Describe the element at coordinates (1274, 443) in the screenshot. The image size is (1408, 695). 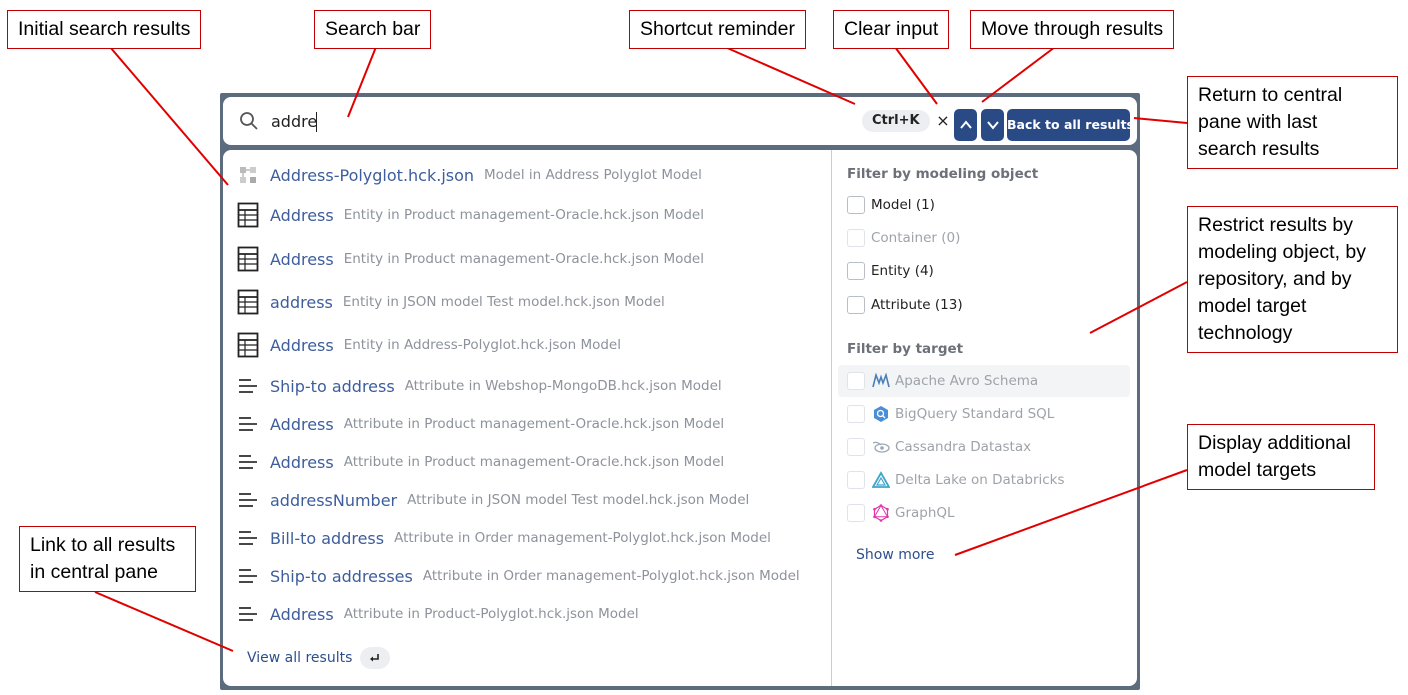
I see `callout-text: Display additional` at that location.